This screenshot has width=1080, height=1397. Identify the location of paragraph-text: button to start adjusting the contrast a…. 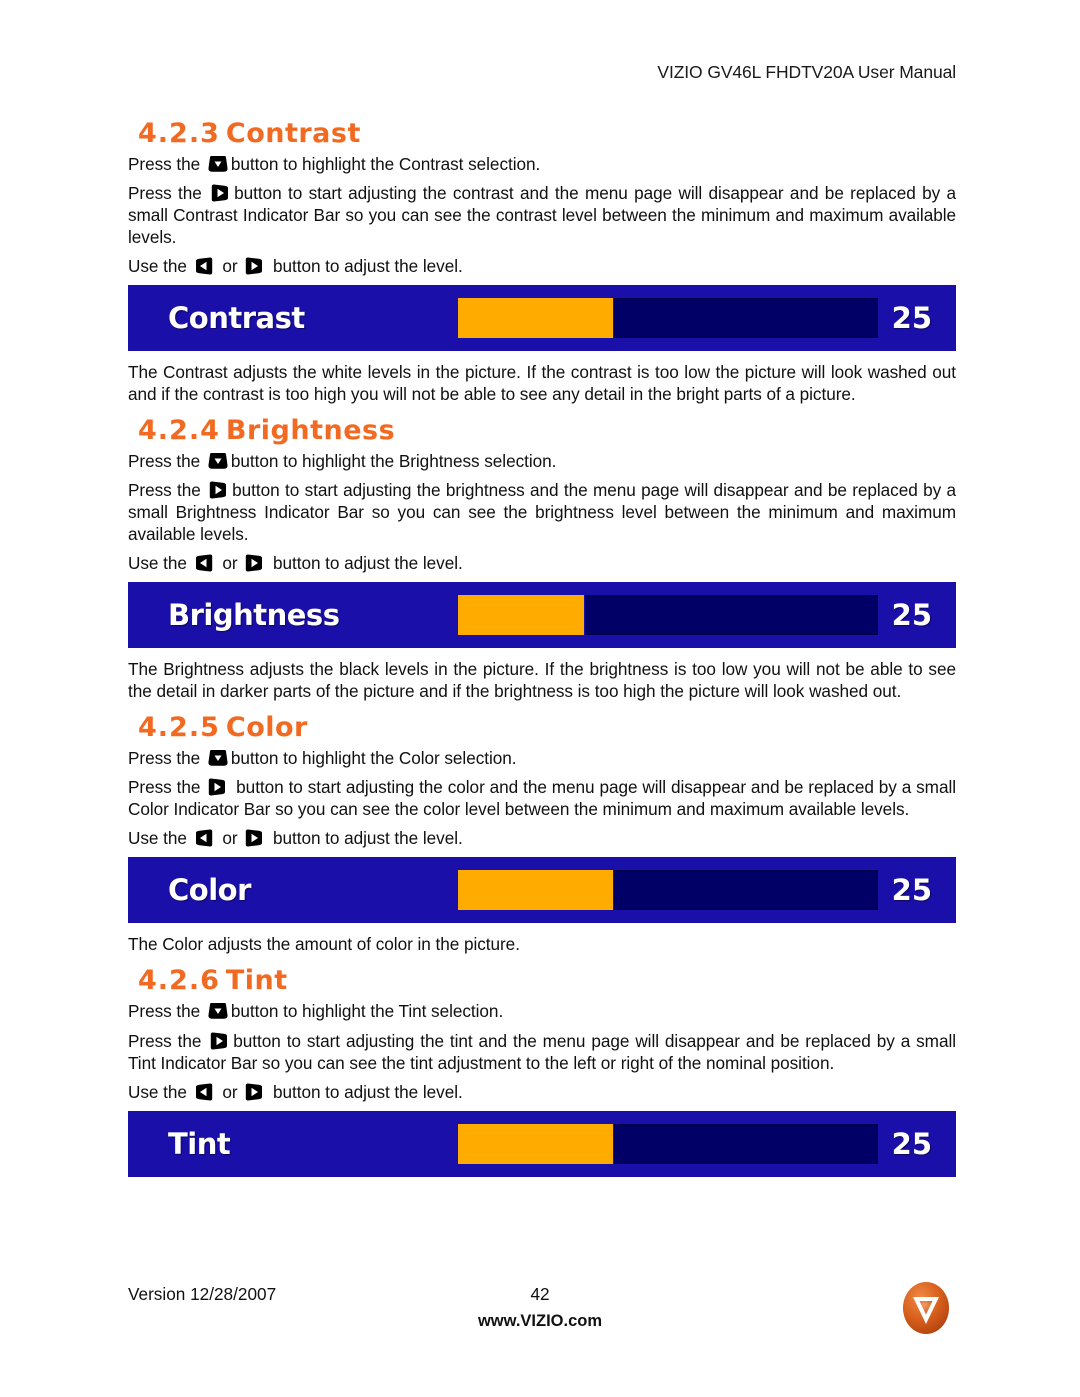
(542, 215).